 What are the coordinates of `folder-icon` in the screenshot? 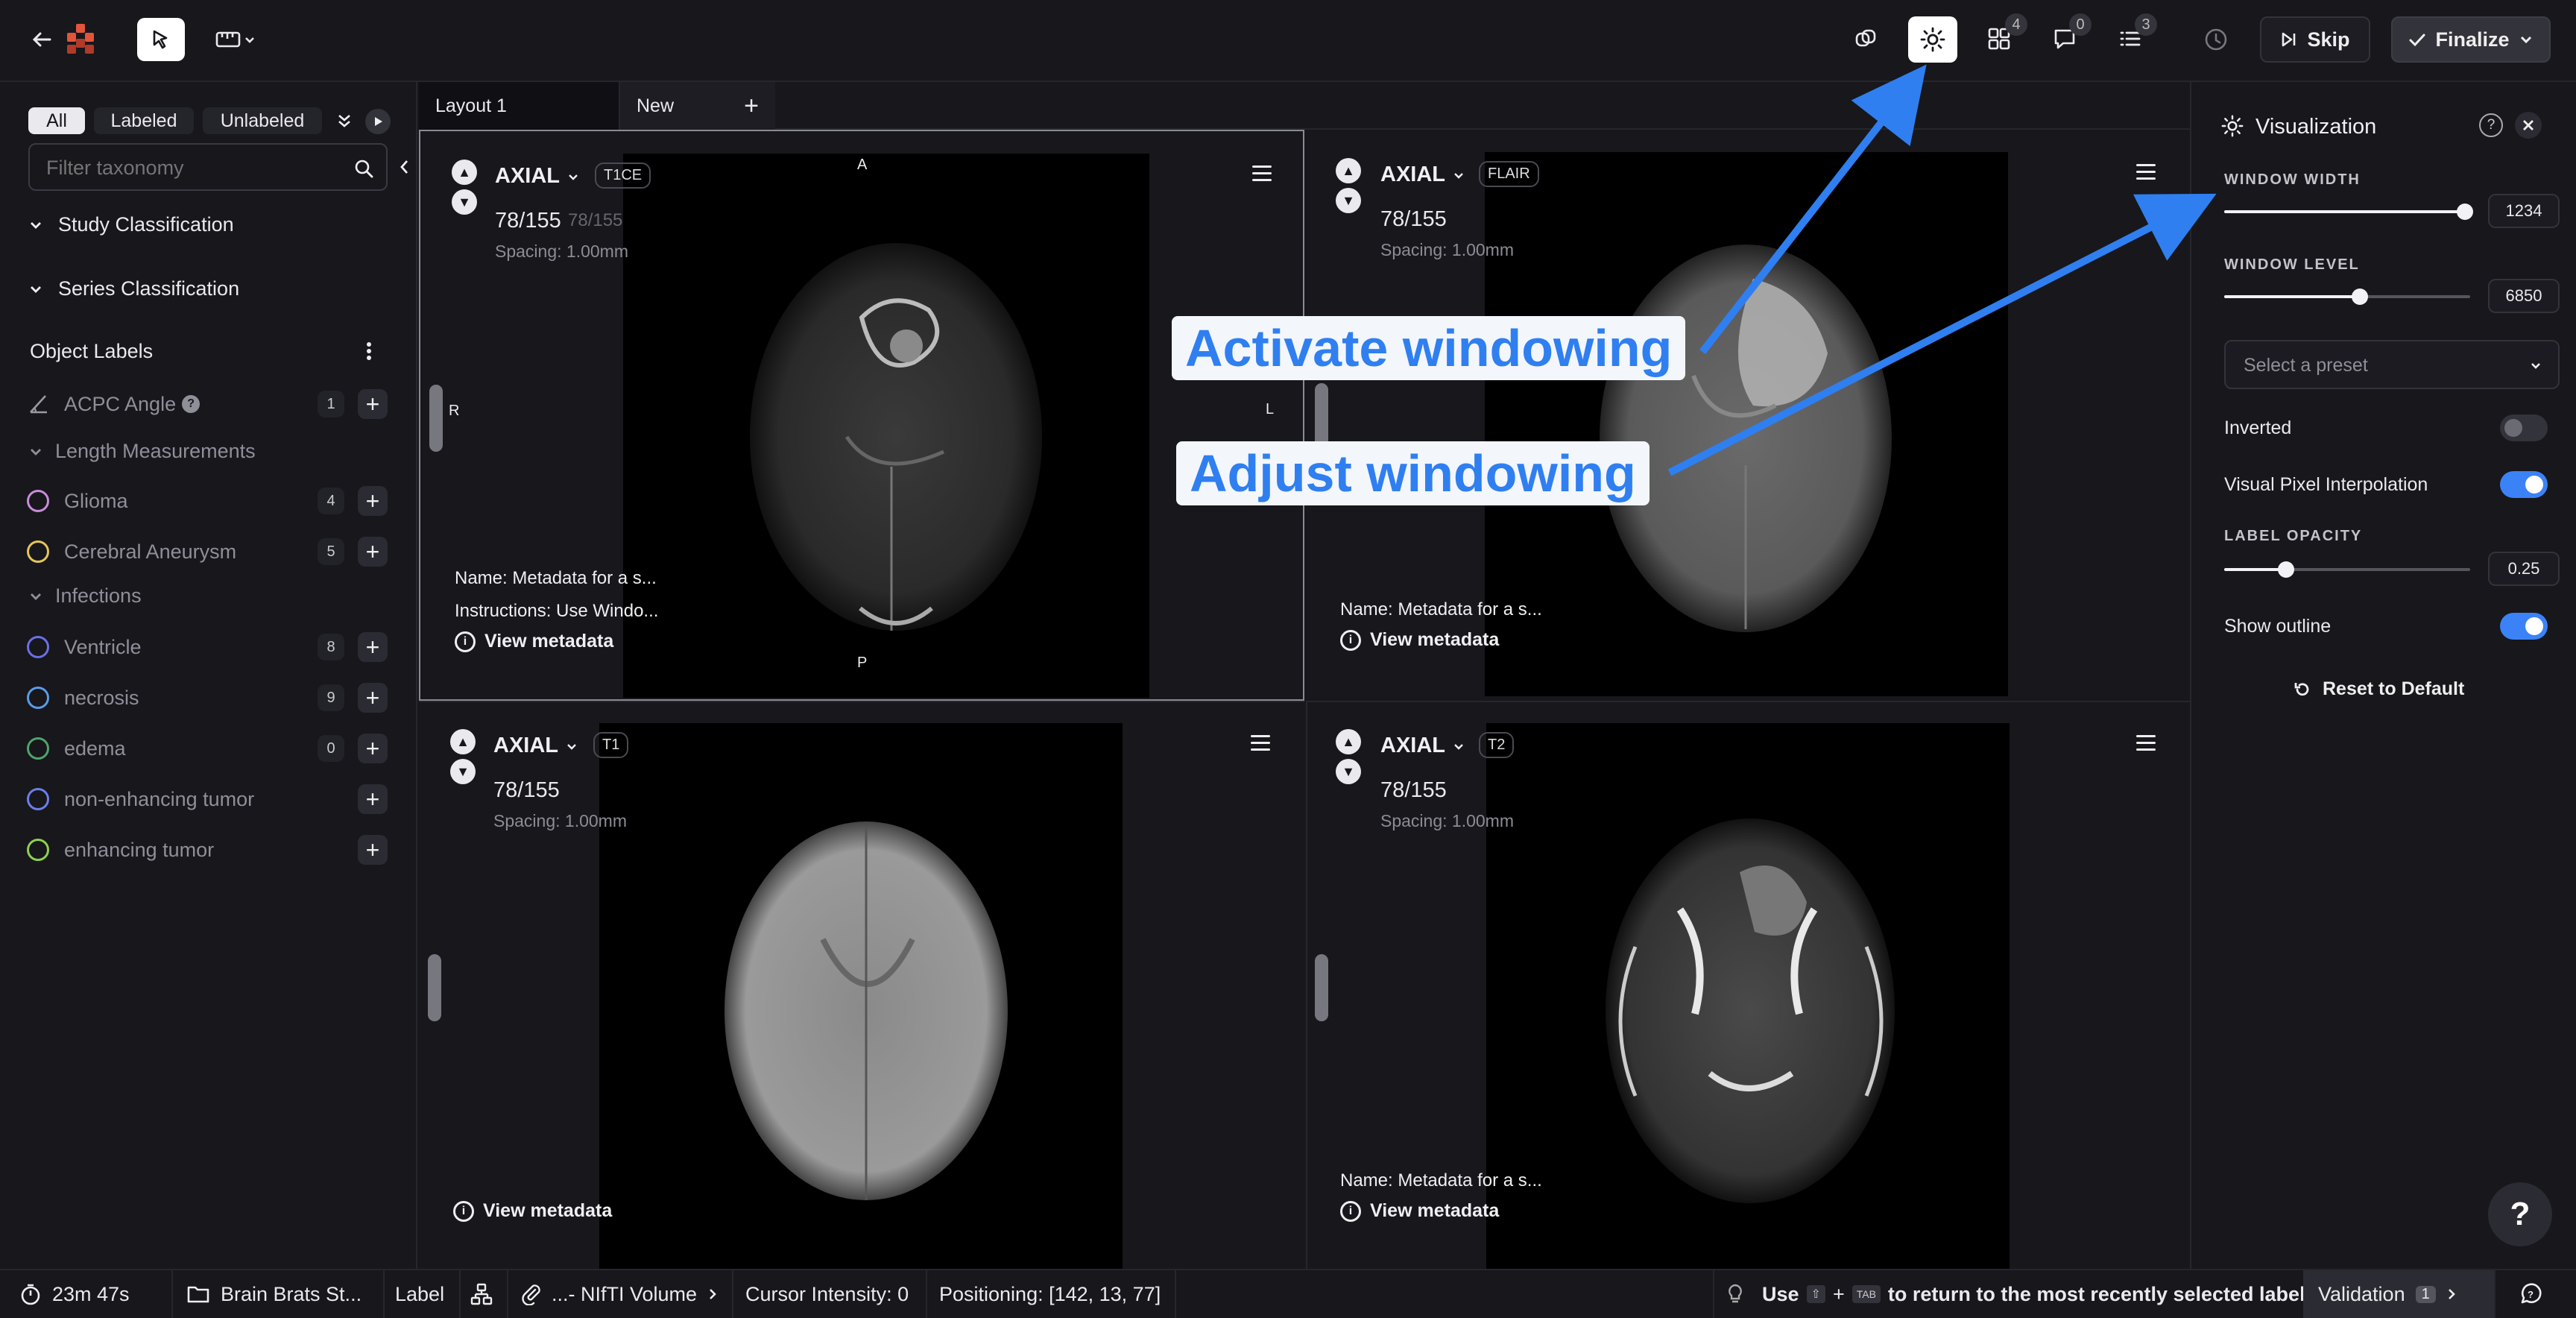 It's located at (198, 1294).